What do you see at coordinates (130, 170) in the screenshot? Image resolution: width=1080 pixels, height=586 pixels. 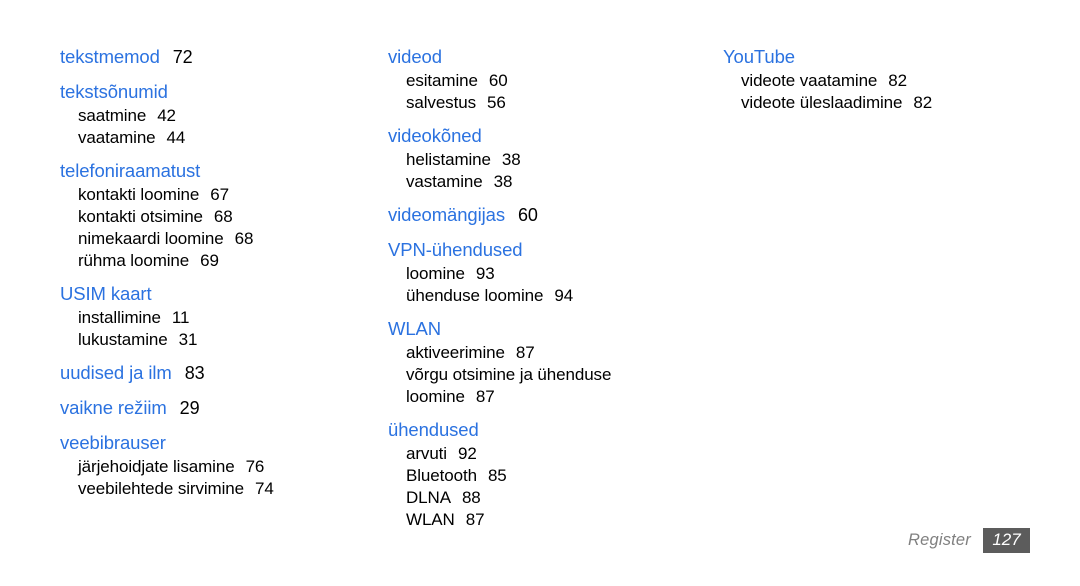 I see `index-heading-label: telefoniraamatust` at bounding box center [130, 170].